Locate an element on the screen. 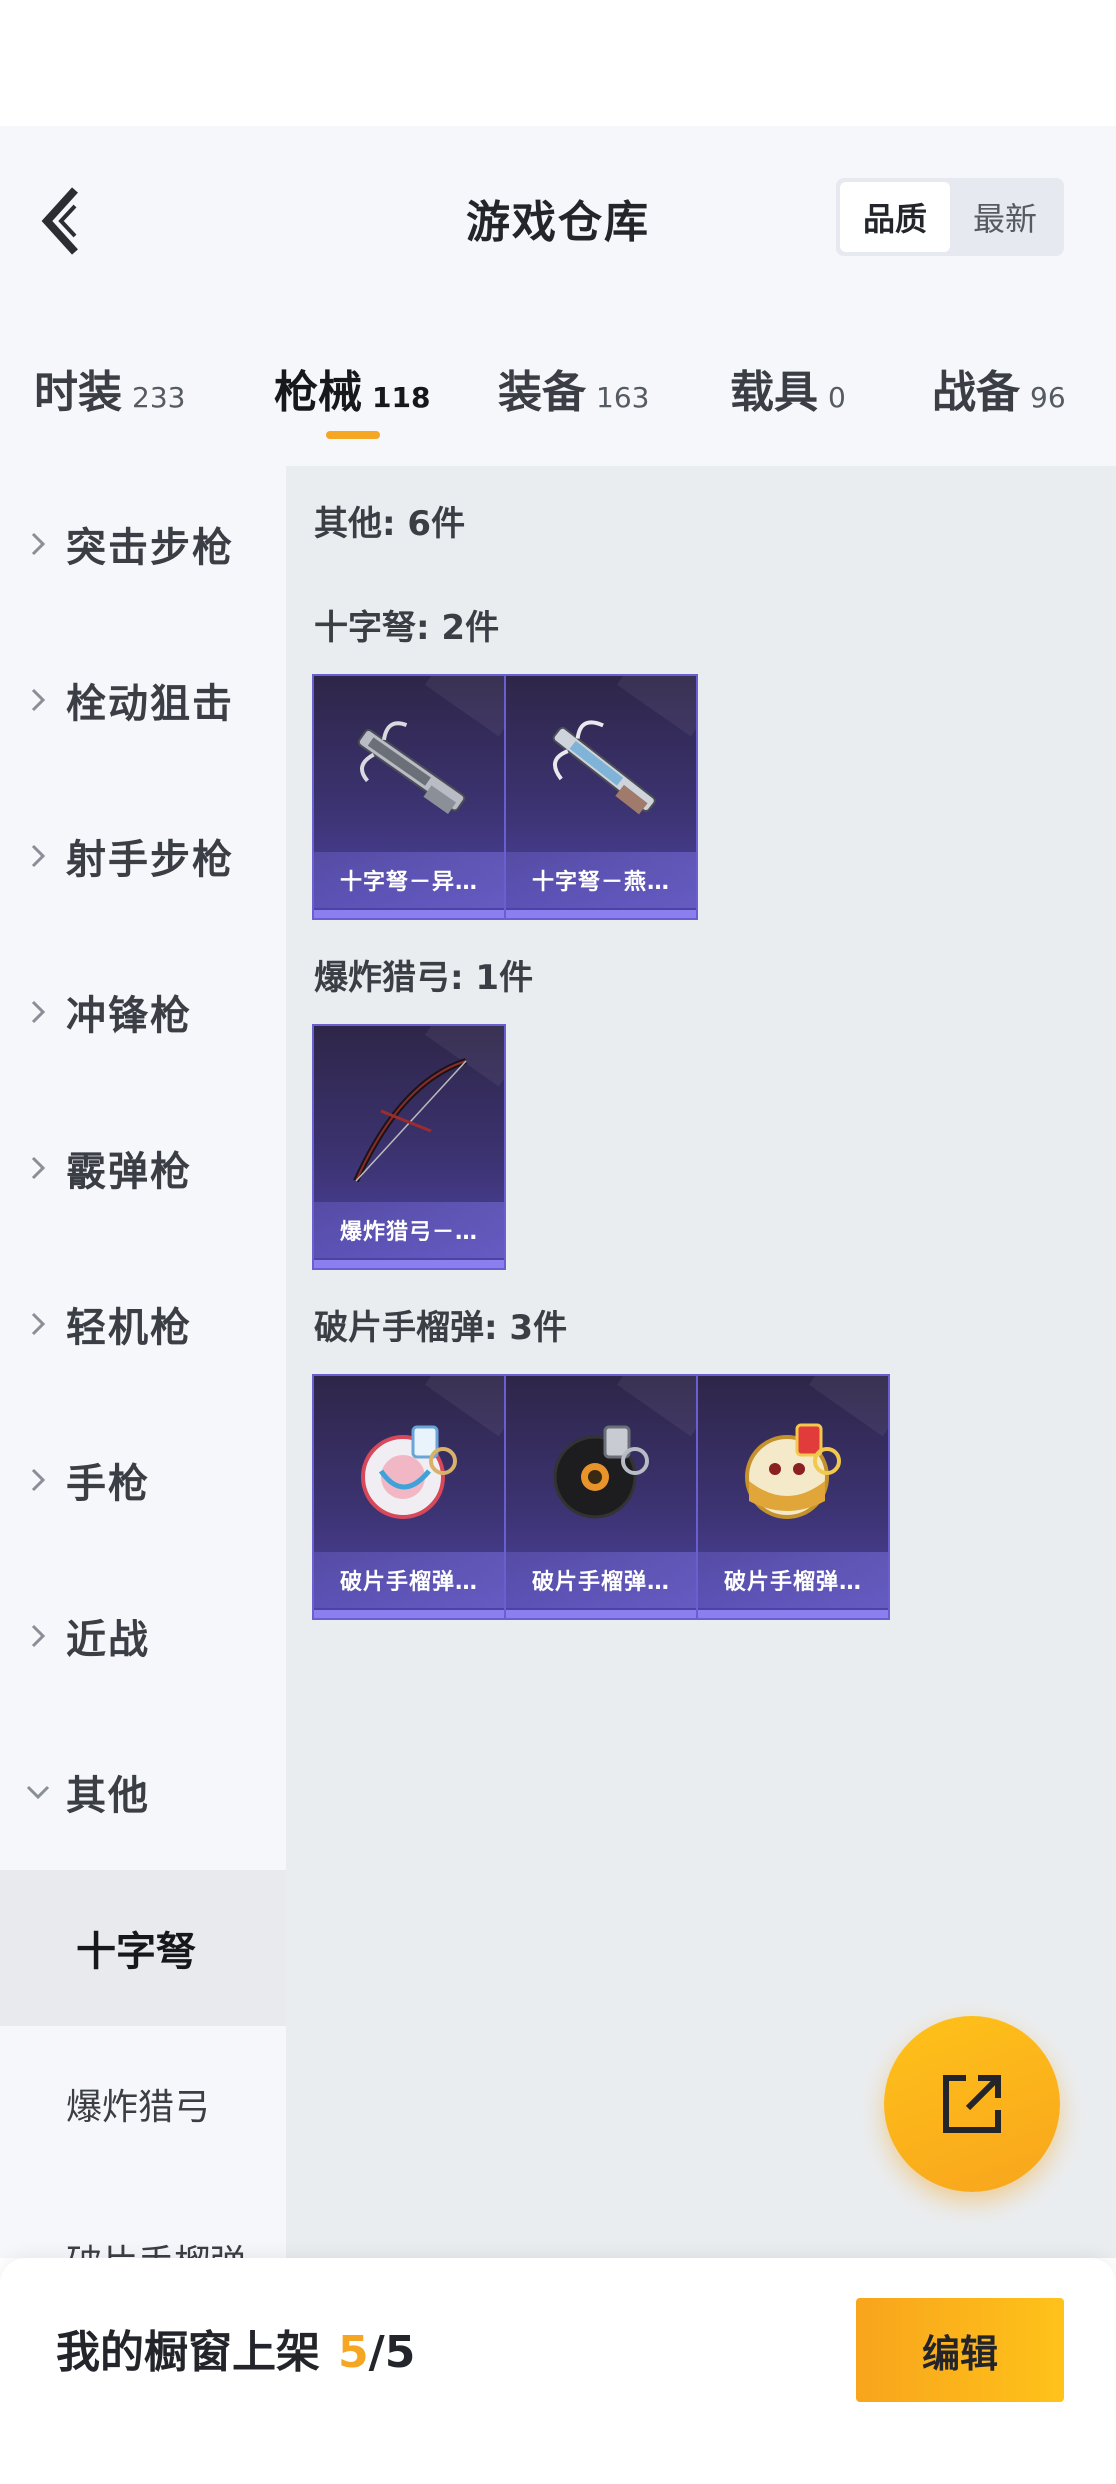 The height and width of the screenshot is (2484, 1116). sidebar-item-smg: 冲锋枪 is located at coordinates (143, 1012).